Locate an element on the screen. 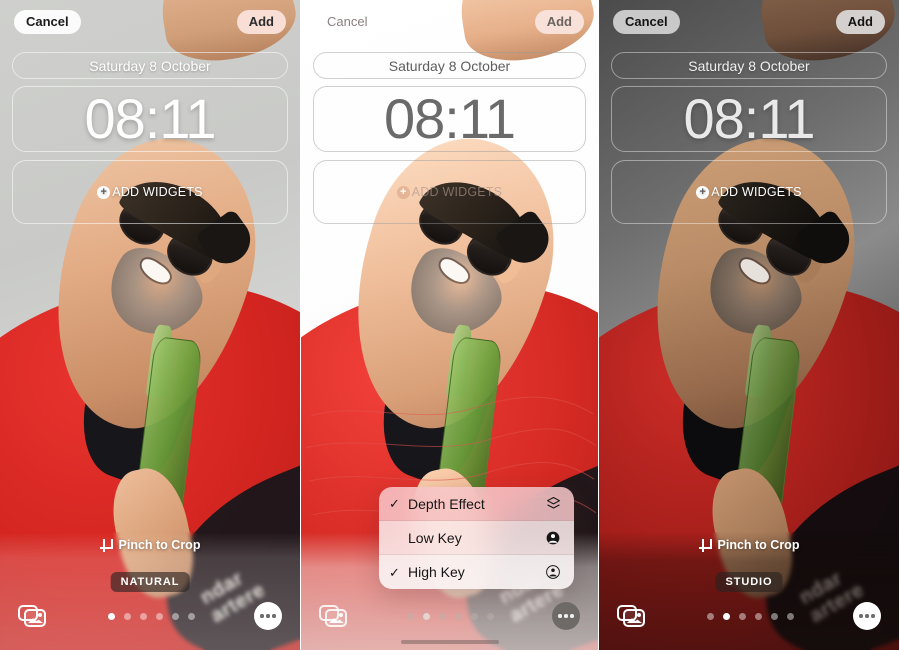  layers-icon is located at coordinates (553, 504).